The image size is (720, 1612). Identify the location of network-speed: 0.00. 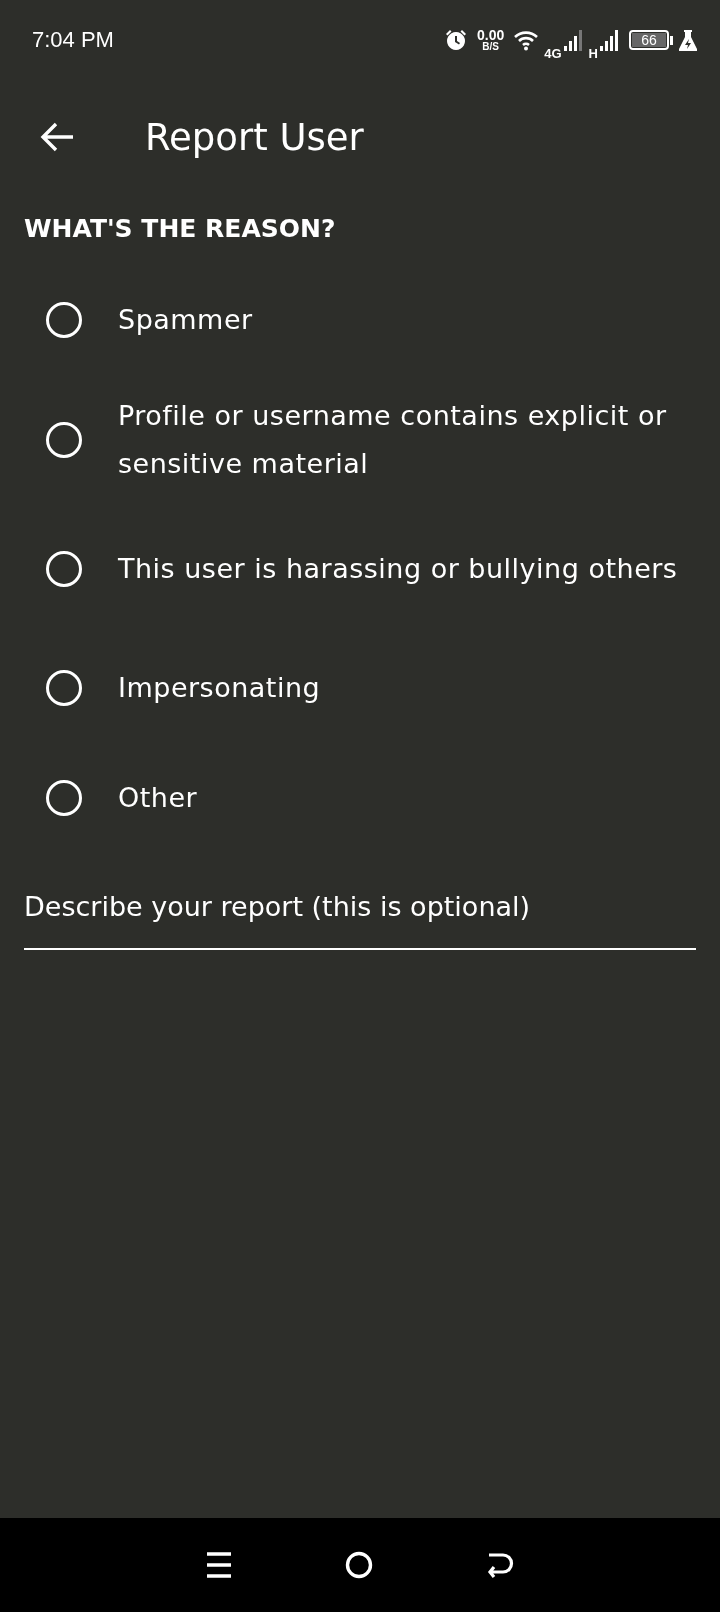
(491, 35).